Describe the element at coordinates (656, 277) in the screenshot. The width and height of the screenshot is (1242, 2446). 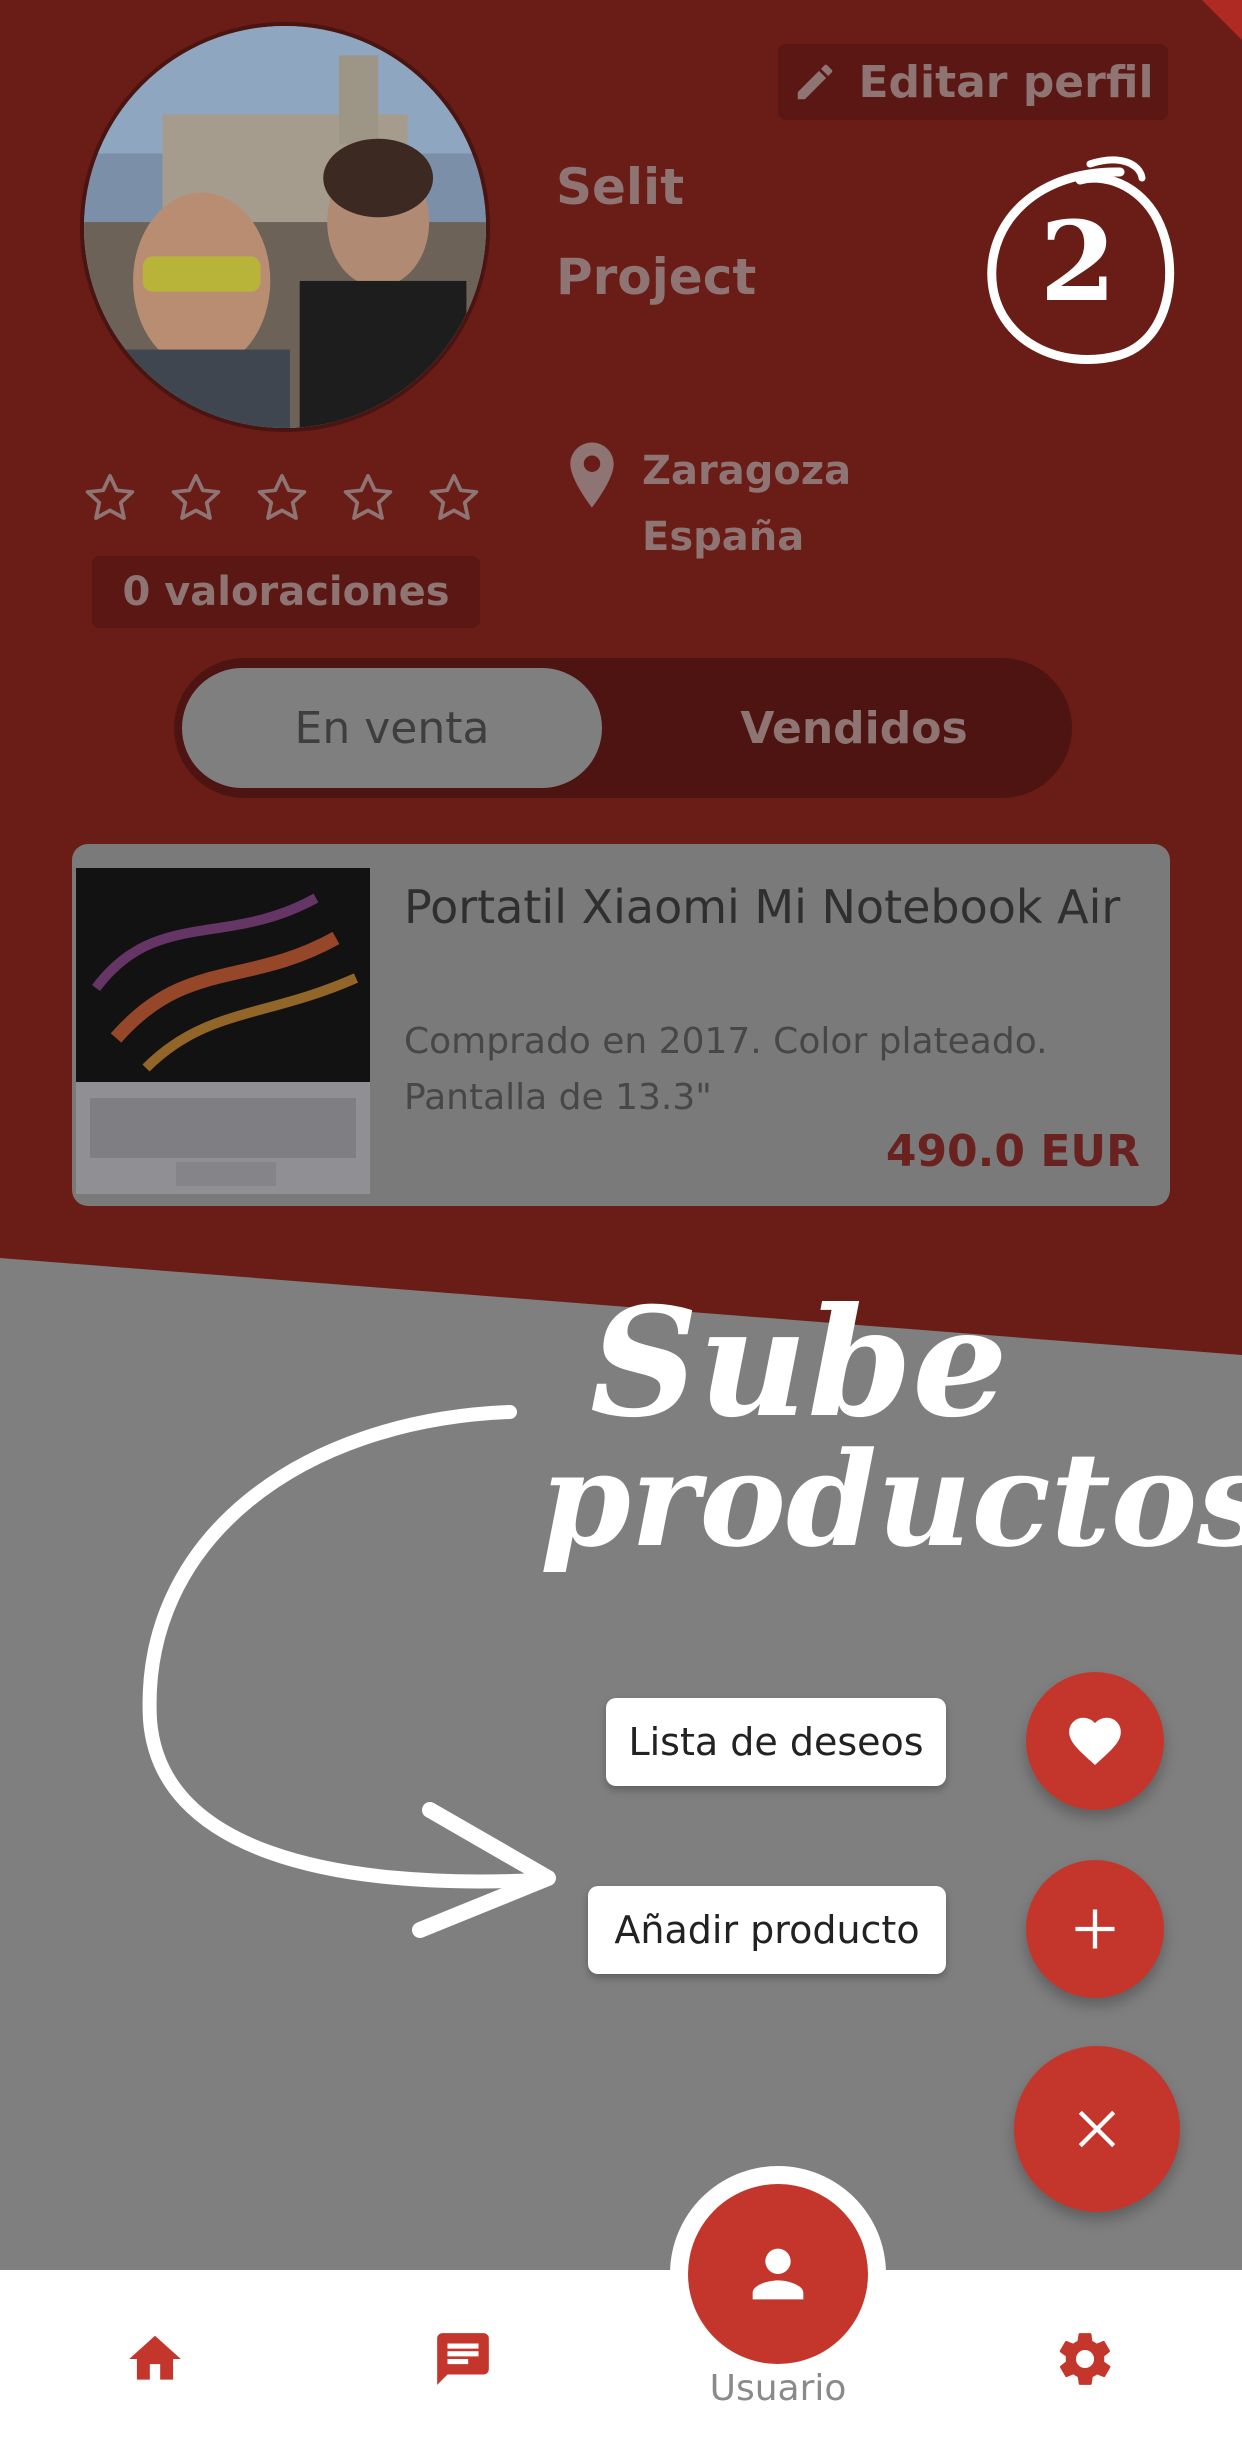
I see `profile-name-second: Project` at that location.